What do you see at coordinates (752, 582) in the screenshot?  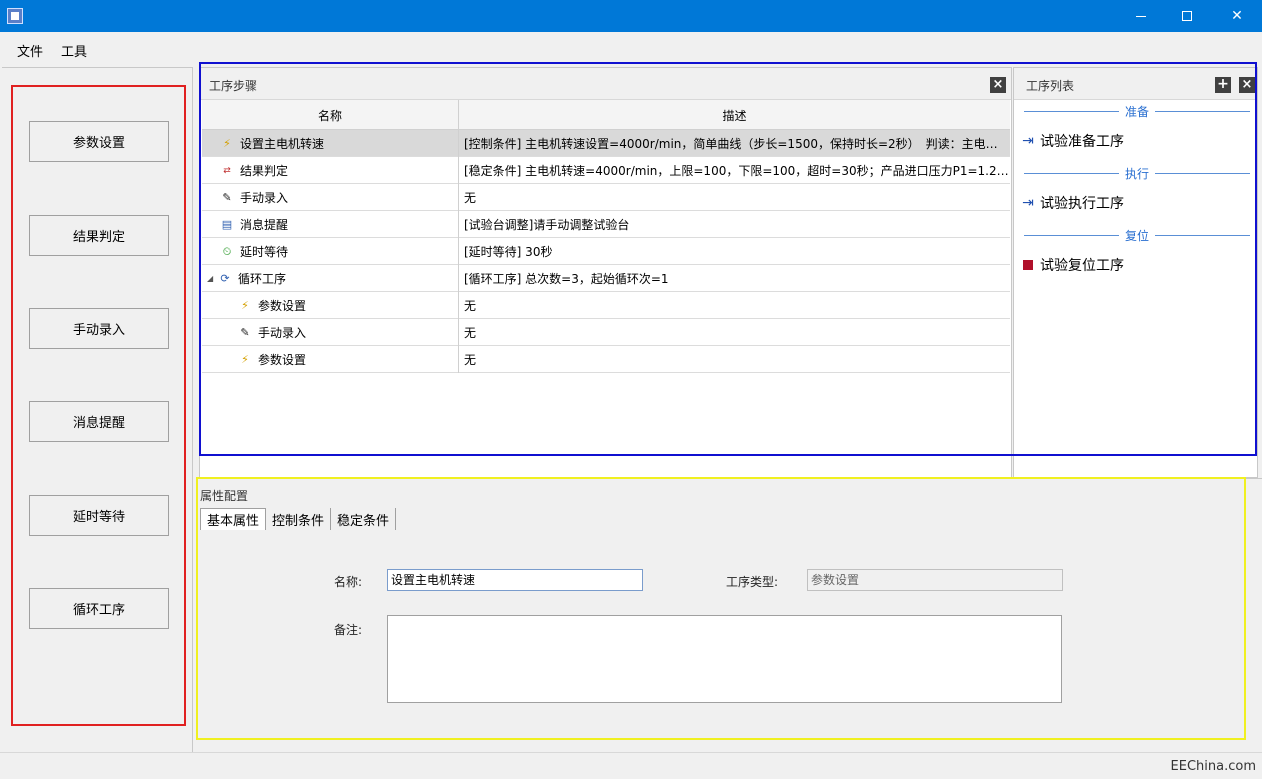 I see `type-label: 工序类型:` at bounding box center [752, 582].